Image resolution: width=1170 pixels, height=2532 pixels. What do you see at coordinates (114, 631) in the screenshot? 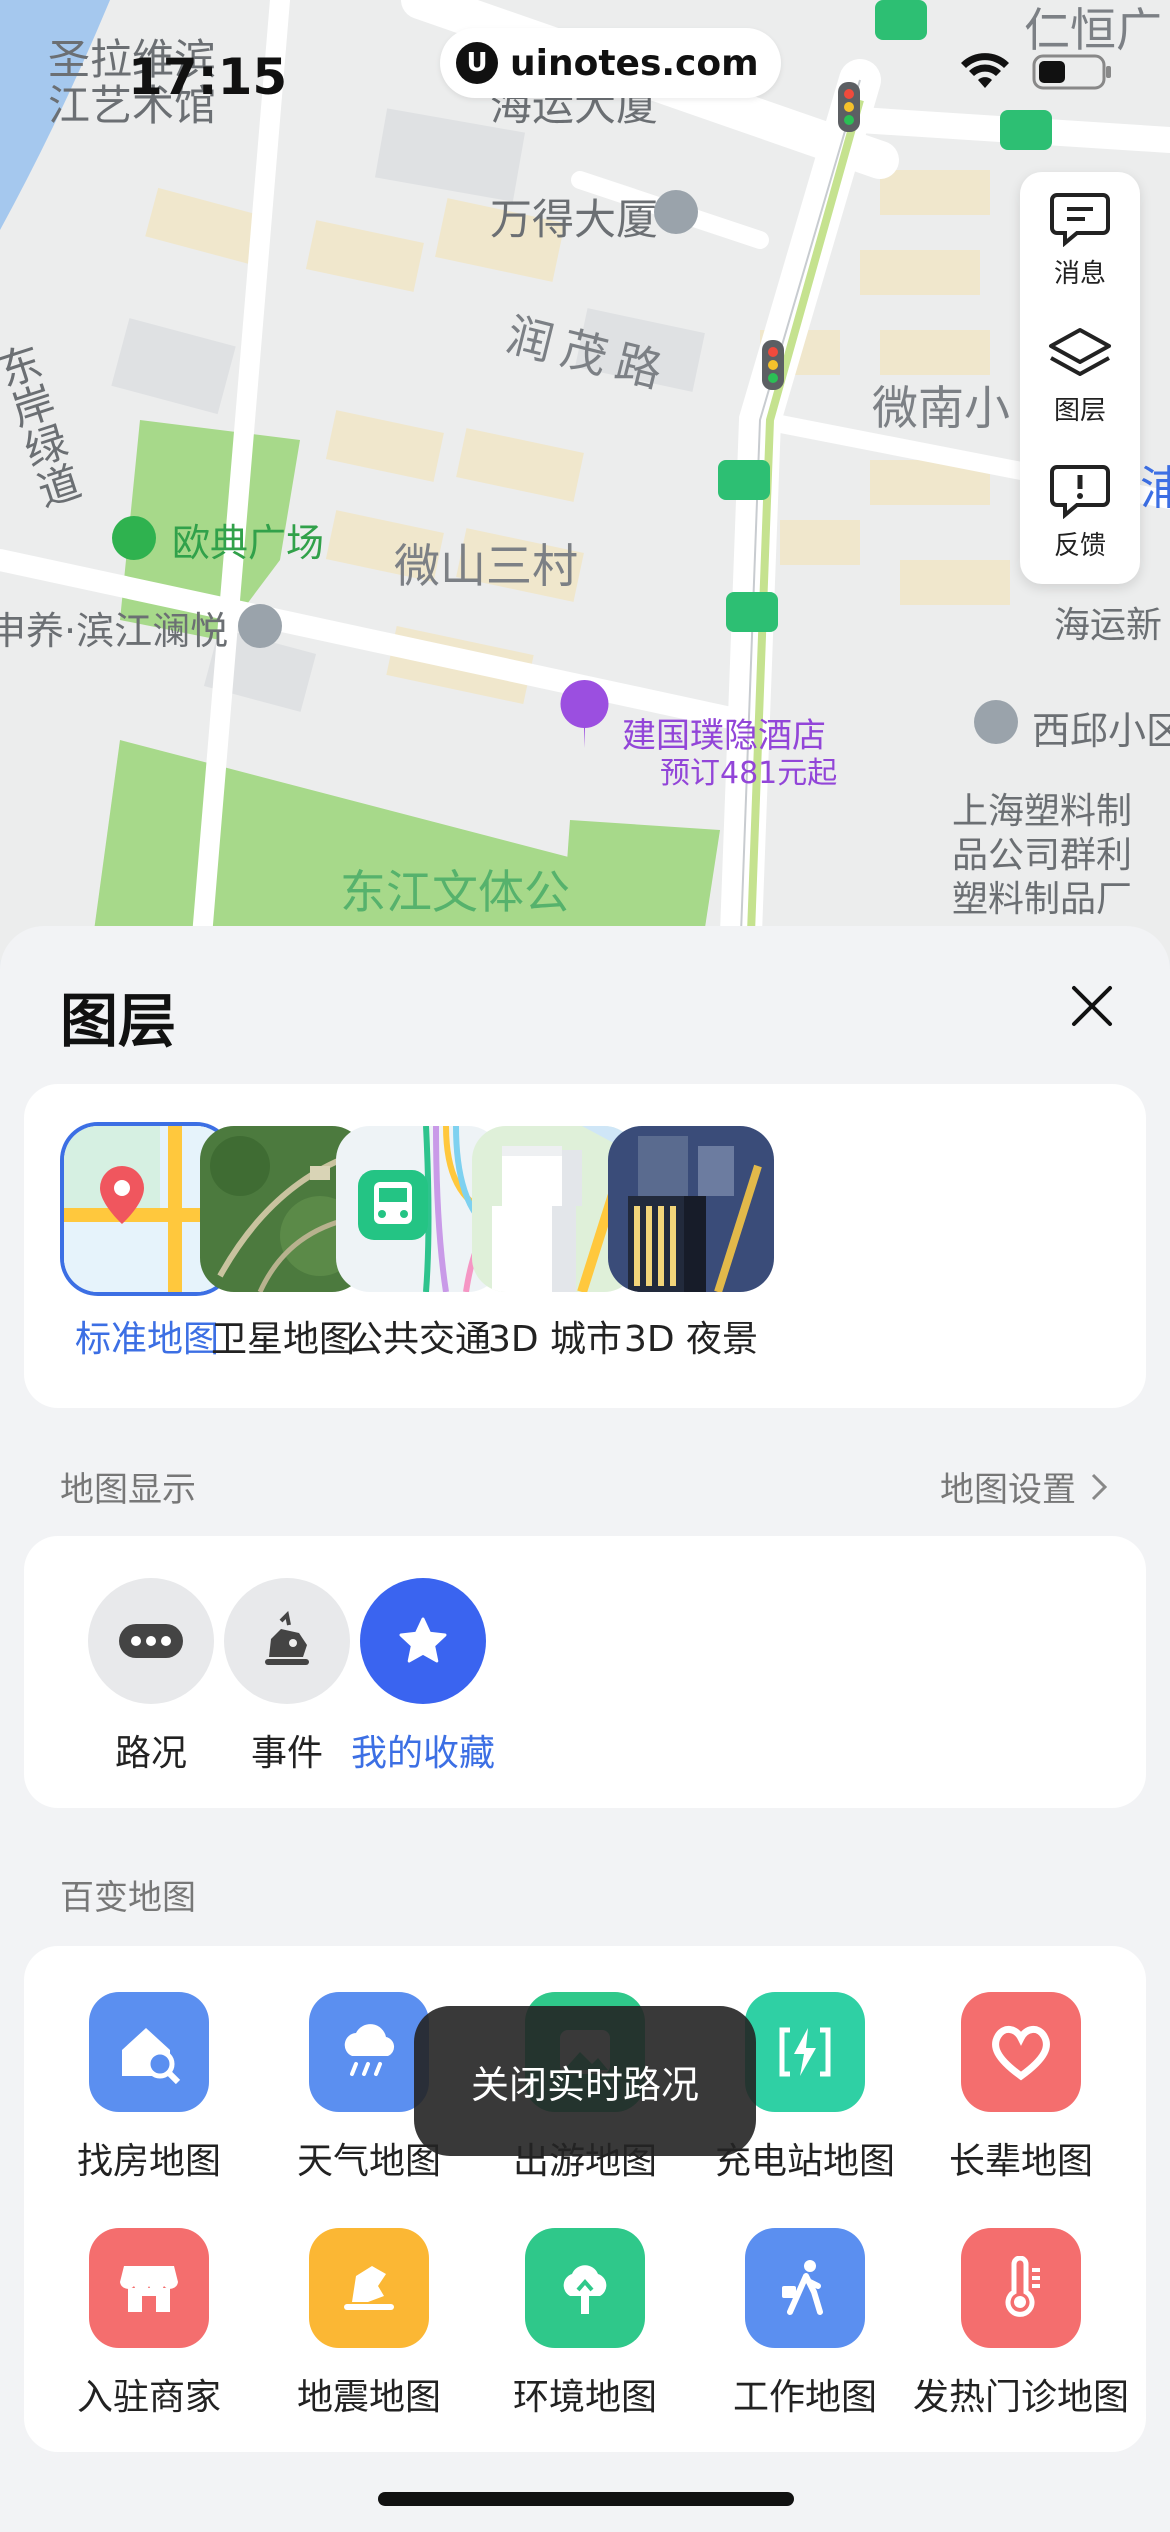
I see `map-label: 申养·滨江澜悦` at bounding box center [114, 631].